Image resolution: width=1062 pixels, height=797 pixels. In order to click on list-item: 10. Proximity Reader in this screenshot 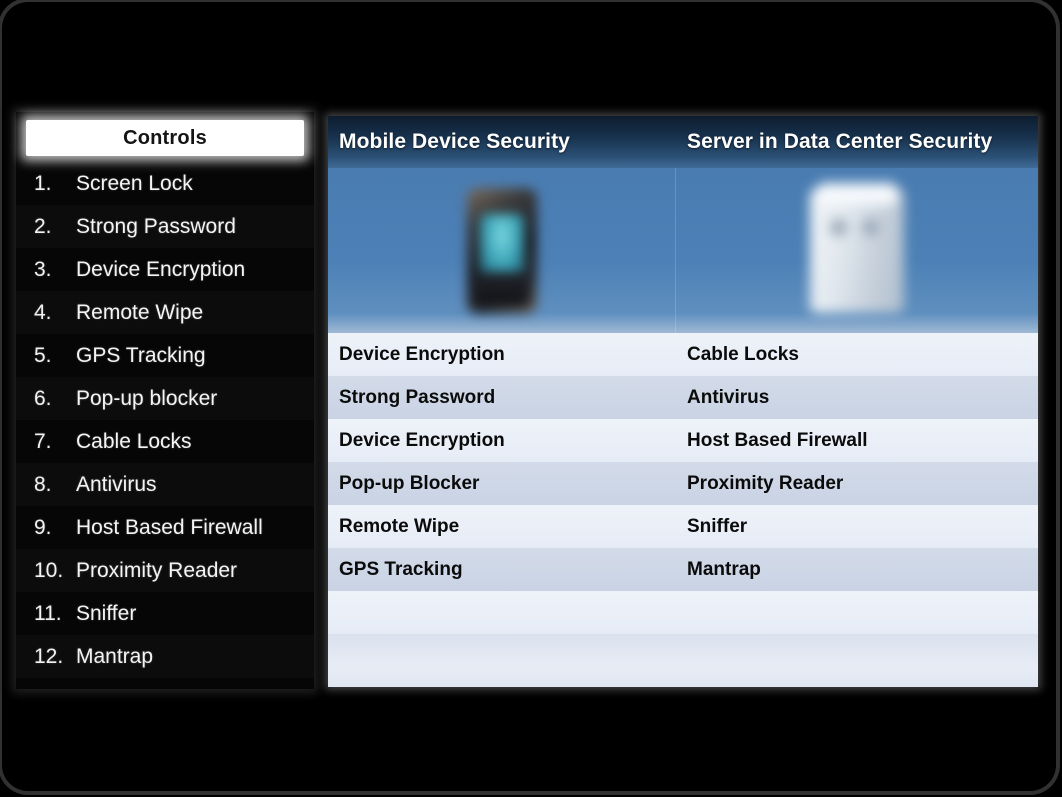, I will do `click(165, 570)`.